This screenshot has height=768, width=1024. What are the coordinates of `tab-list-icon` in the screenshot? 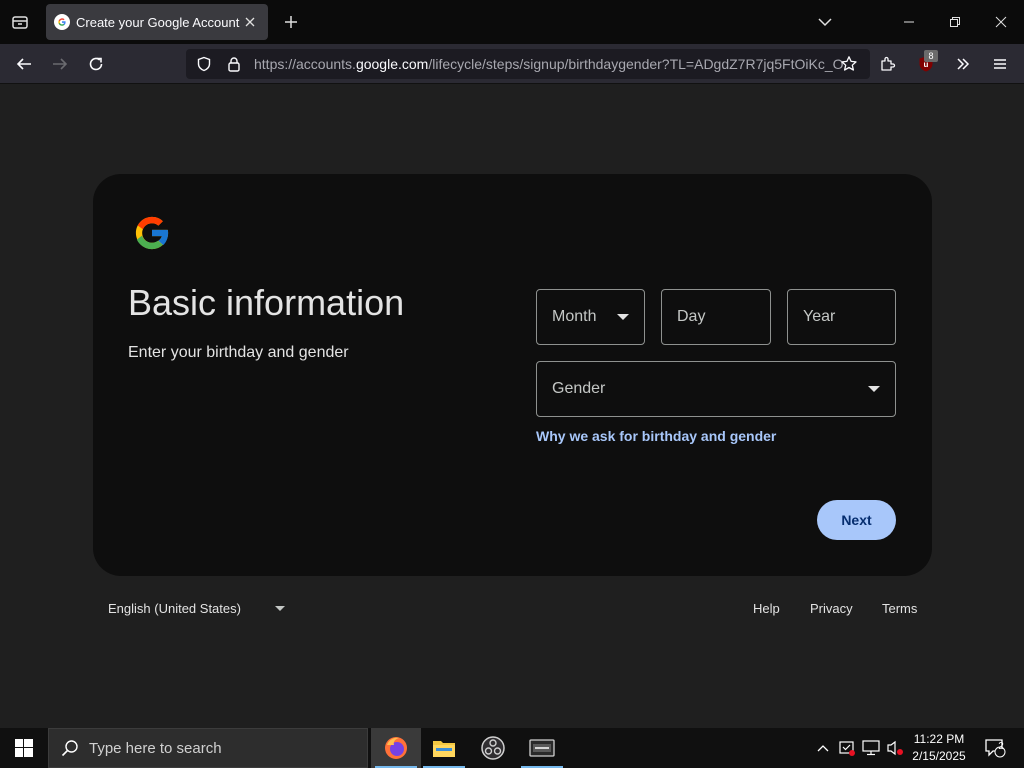 It's located at (20, 22).